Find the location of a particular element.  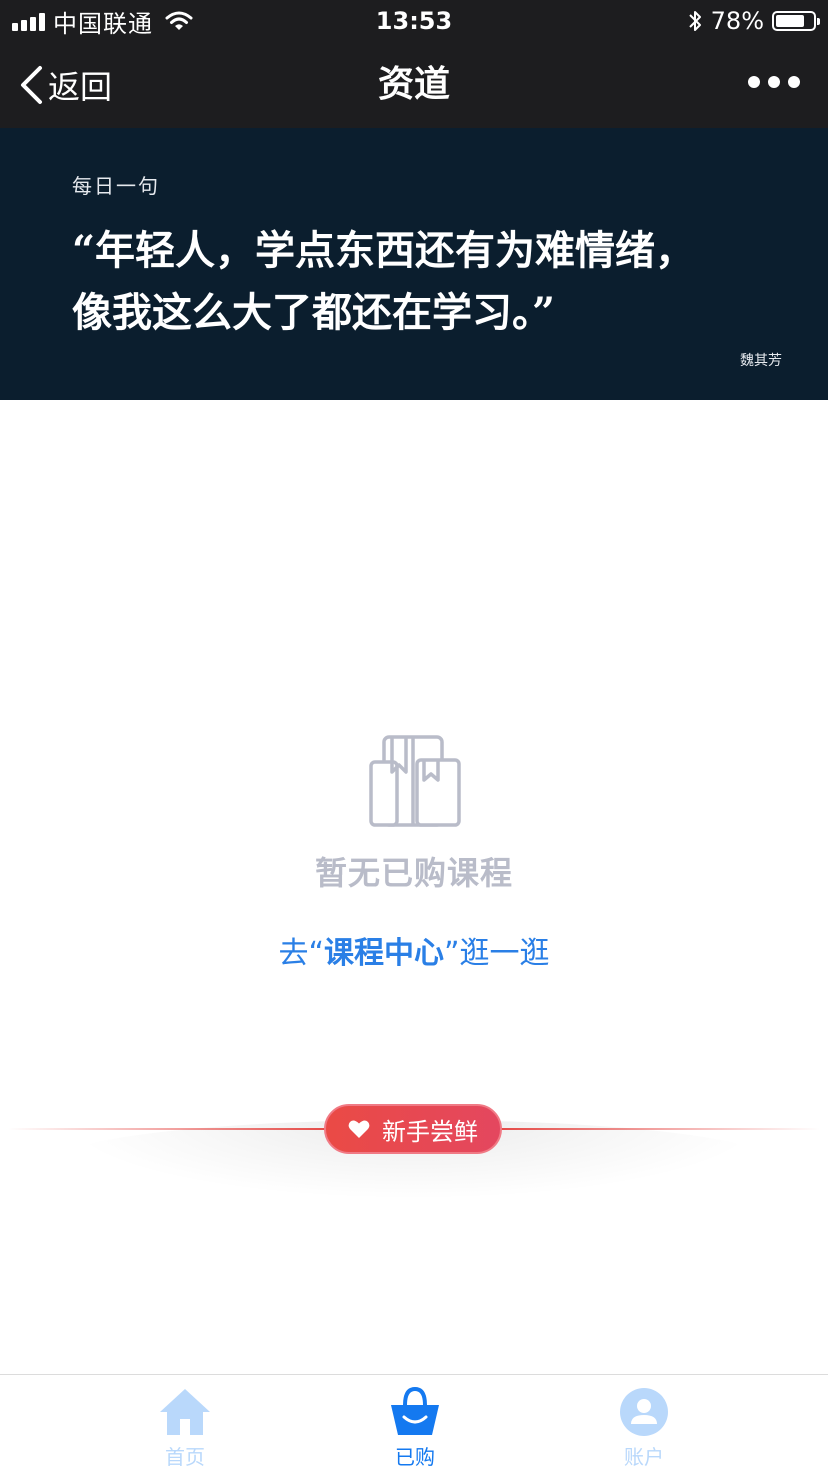

battery-icon is located at coordinates (796, 21).